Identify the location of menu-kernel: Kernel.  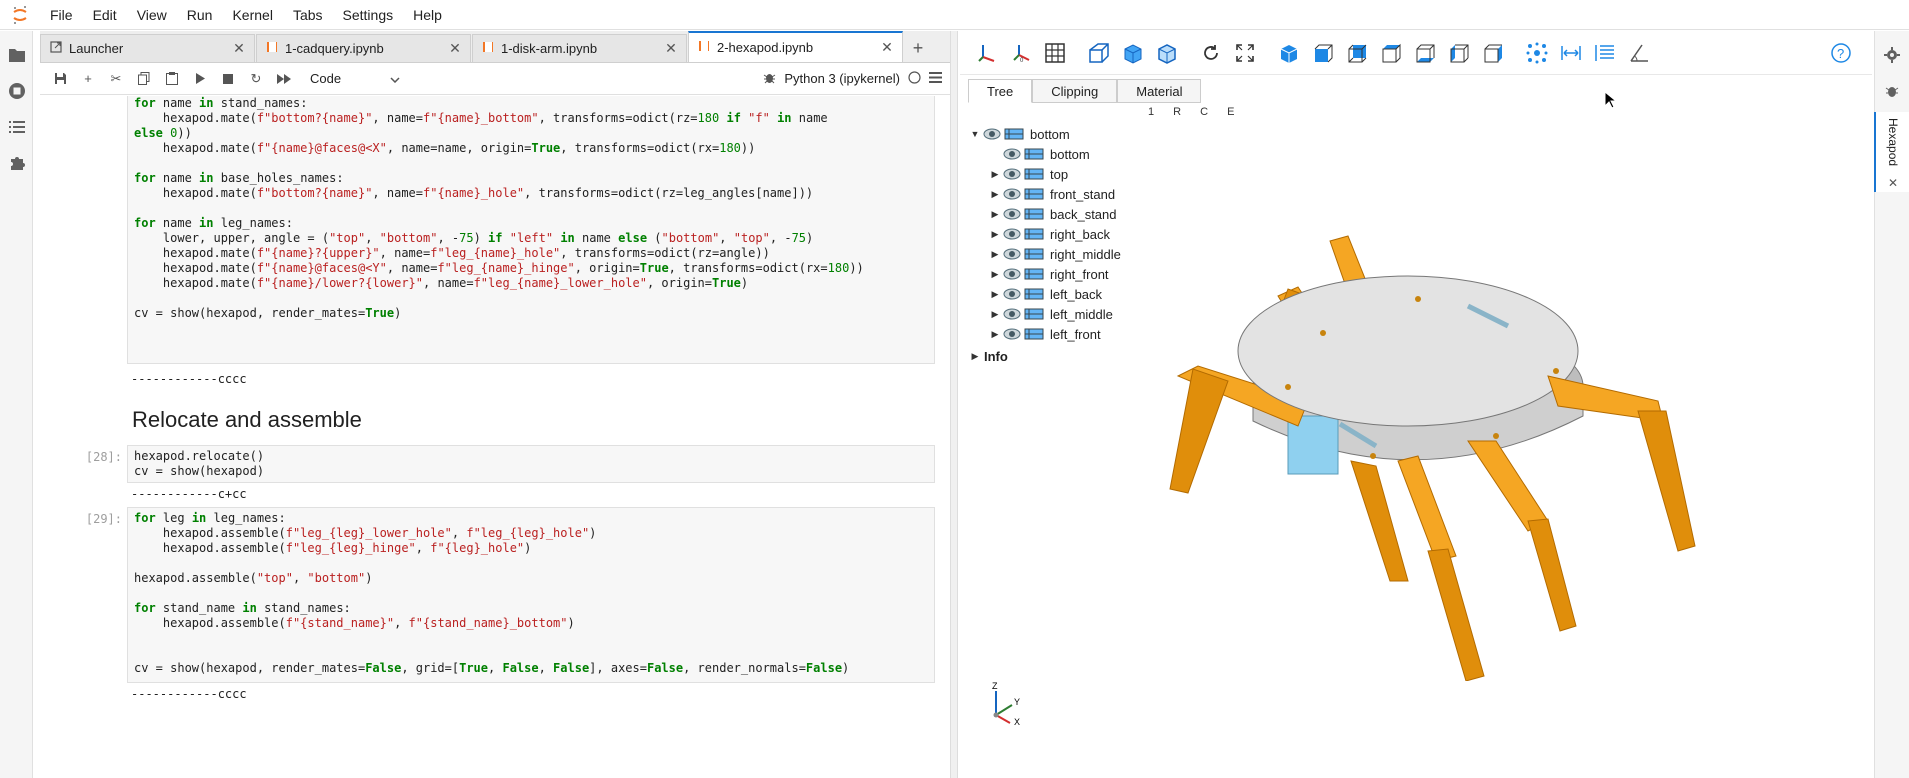
(252, 15).